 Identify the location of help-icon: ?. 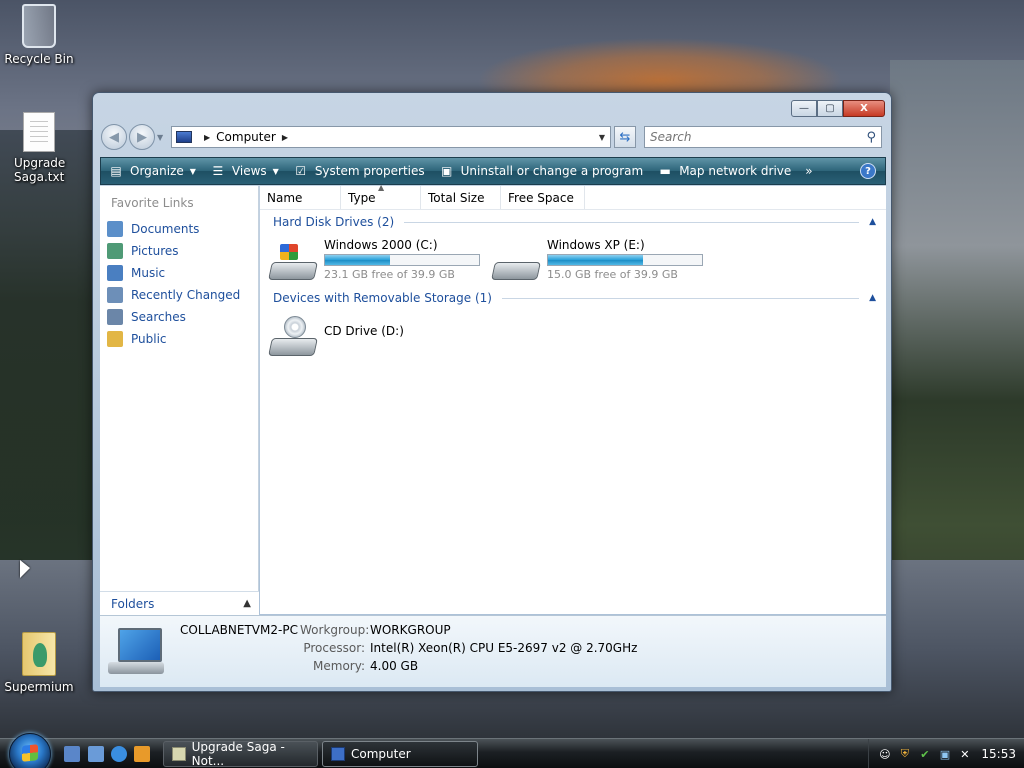
(868, 171).